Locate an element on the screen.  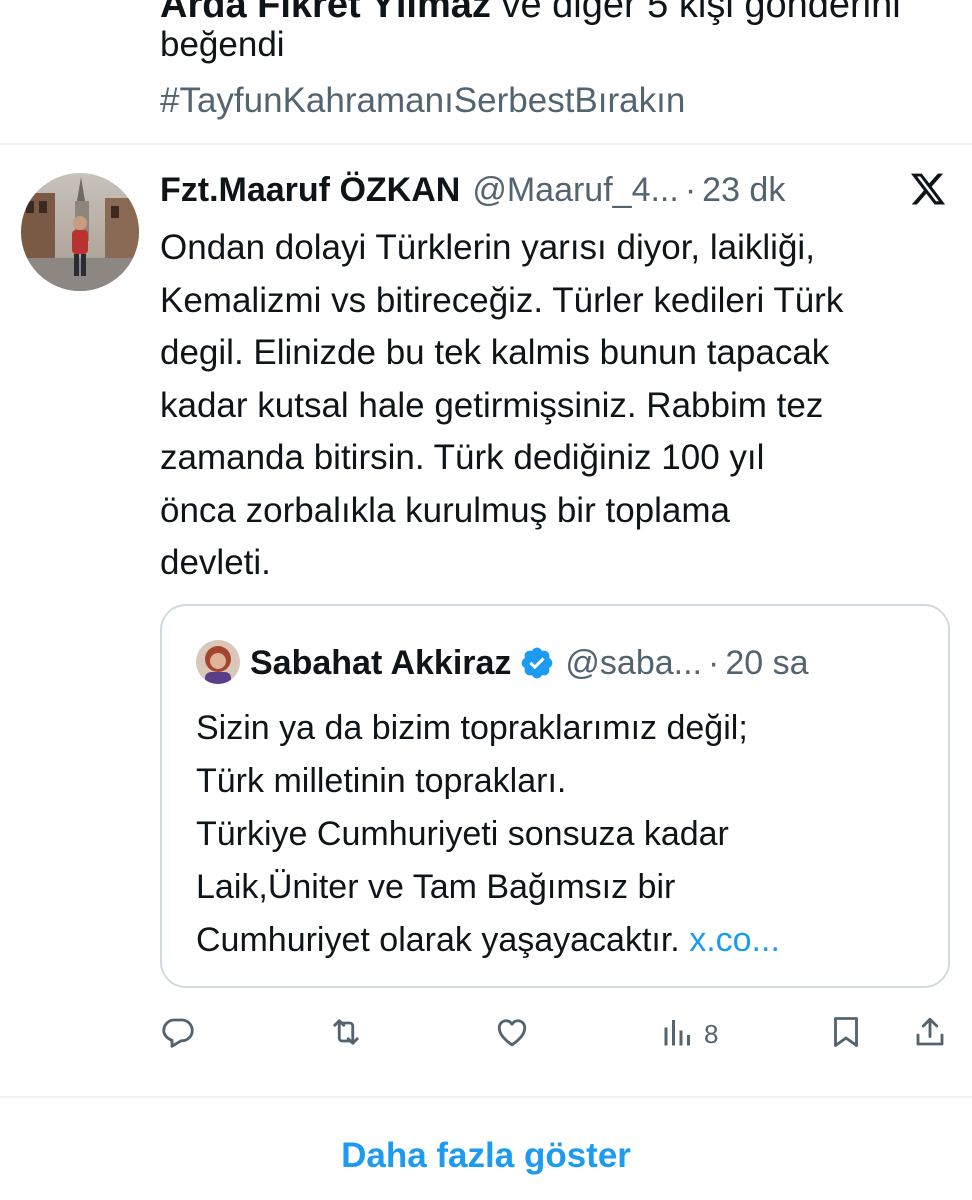
quoted-author-avatar is located at coordinates (218, 662).